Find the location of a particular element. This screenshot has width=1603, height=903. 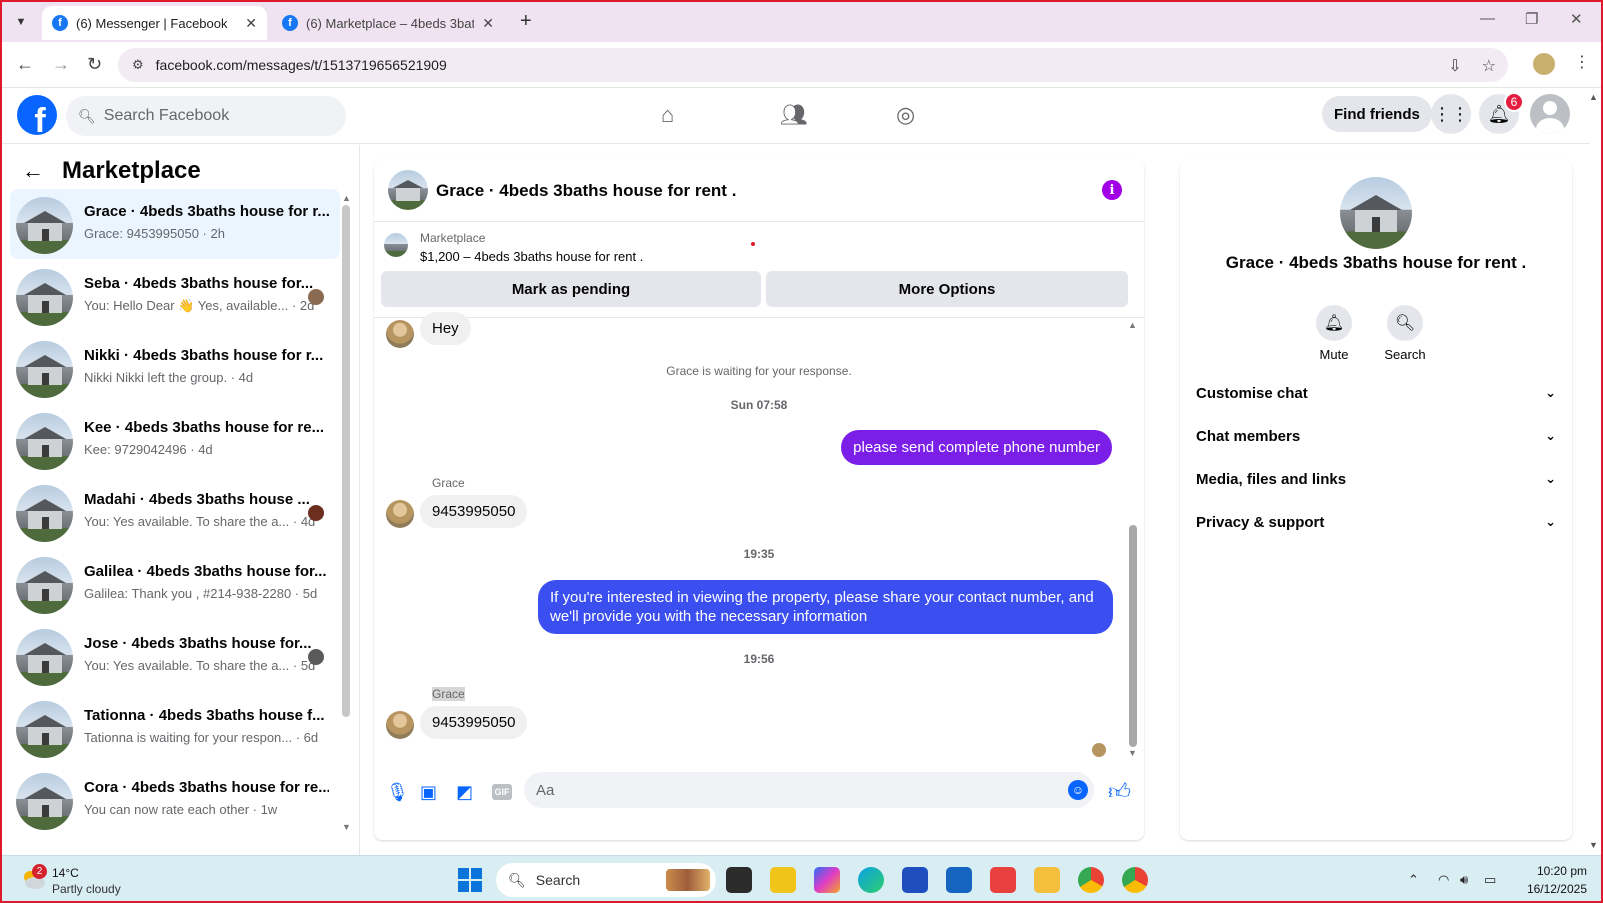

file-explorer-icon is located at coordinates (1047, 880).